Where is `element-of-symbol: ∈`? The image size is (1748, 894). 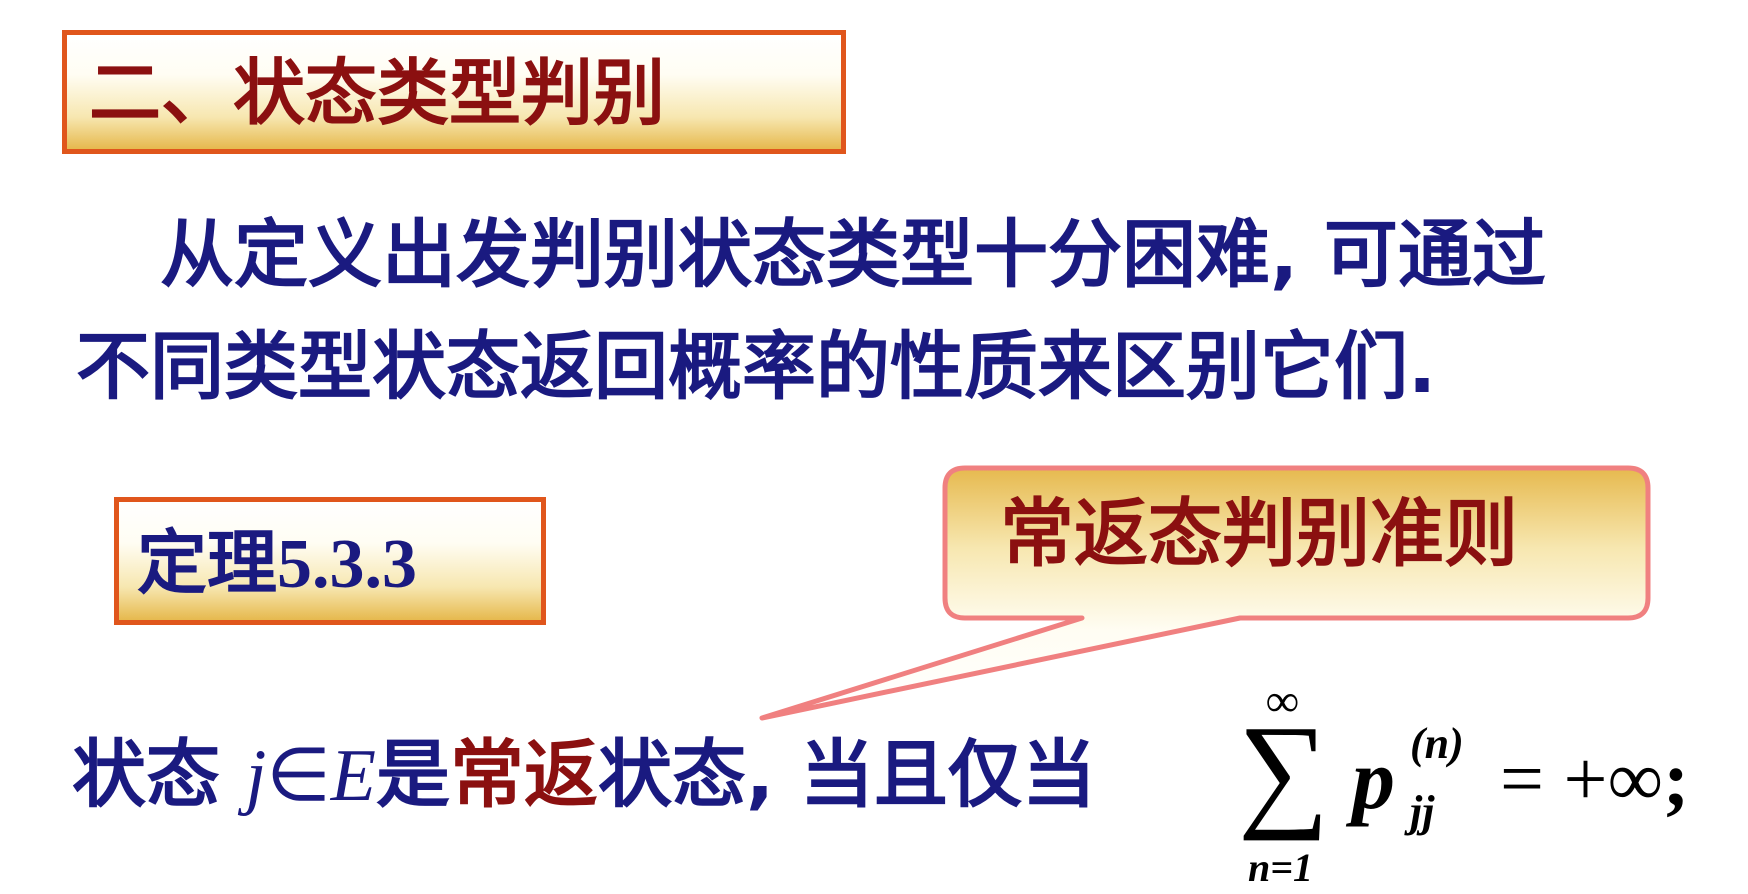 element-of-symbol: ∈ is located at coordinates (298, 776).